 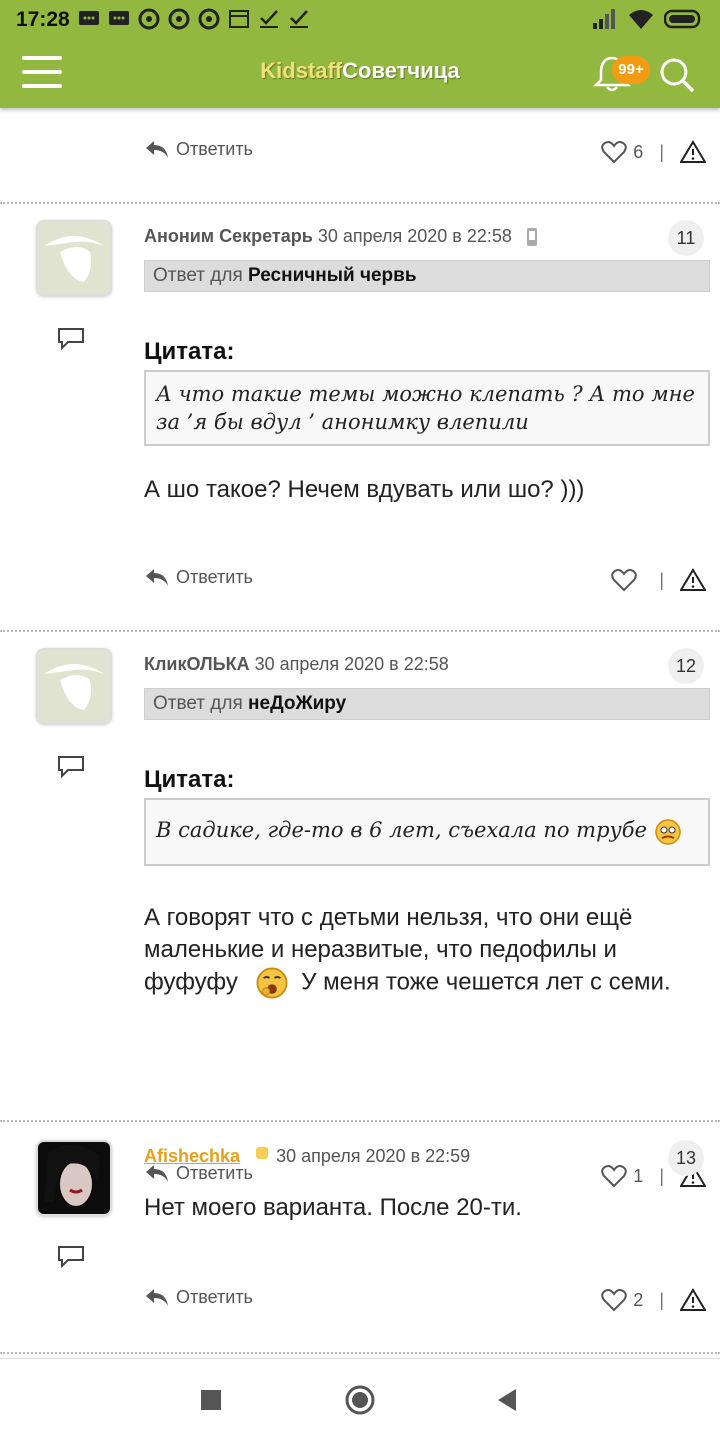 I want to click on yawning-smiley-icon, so click(x=272, y=983).